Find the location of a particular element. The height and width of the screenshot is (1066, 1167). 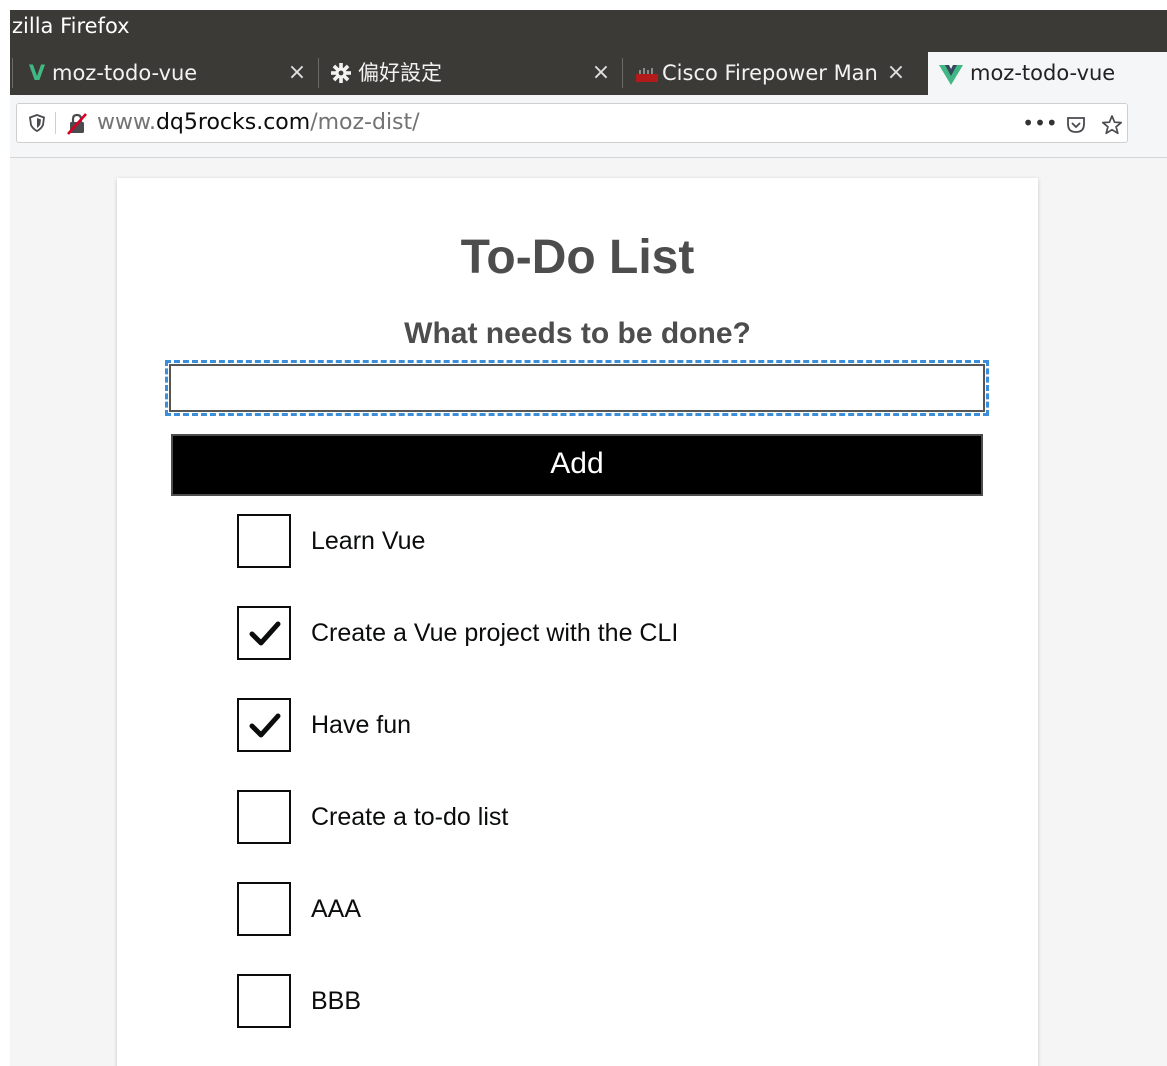

url-prefix: www. is located at coordinates (126, 122).